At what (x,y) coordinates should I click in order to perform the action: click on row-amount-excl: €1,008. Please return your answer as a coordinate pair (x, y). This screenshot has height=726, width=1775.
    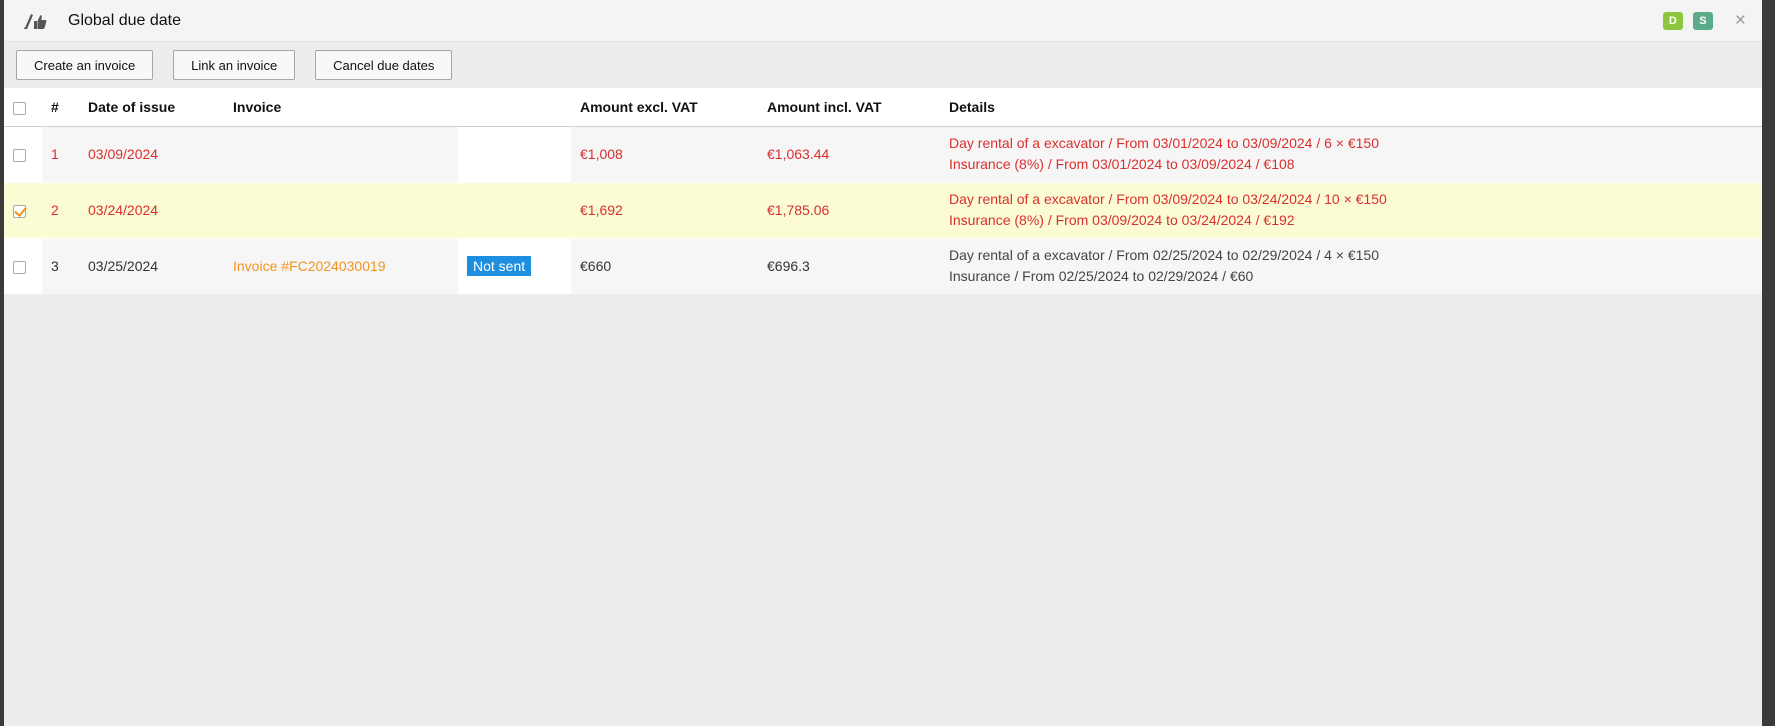
    Looking at the image, I should click on (664, 153).